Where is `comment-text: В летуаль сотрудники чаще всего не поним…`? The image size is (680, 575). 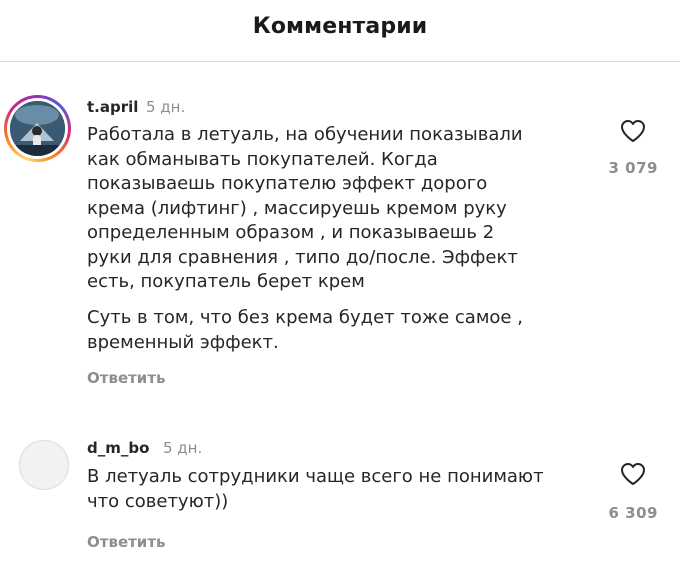
comment-text: В летуаль сотрудники чаще всего не поним… is located at coordinates (315, 489).